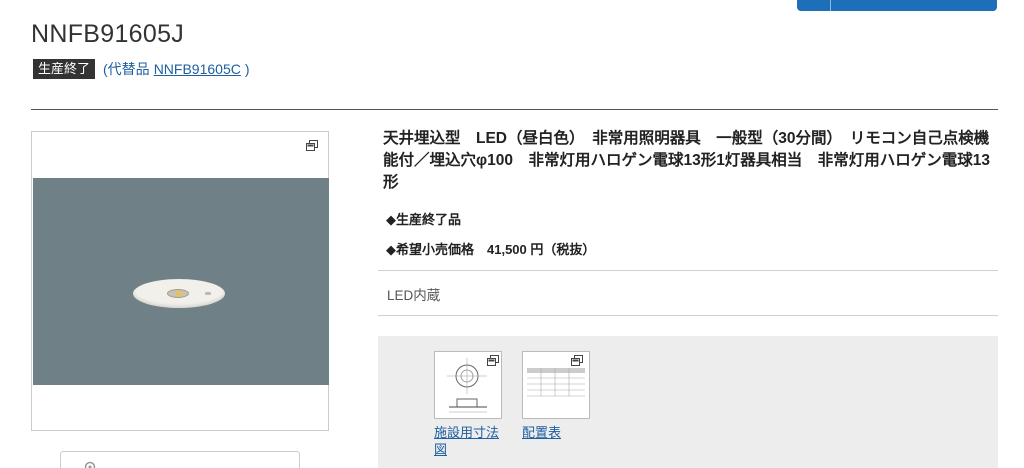  What do you see at coordinates (180, 459) in the screenshot?
I see `thumbnail-strip` at bounding box center [180, 459].